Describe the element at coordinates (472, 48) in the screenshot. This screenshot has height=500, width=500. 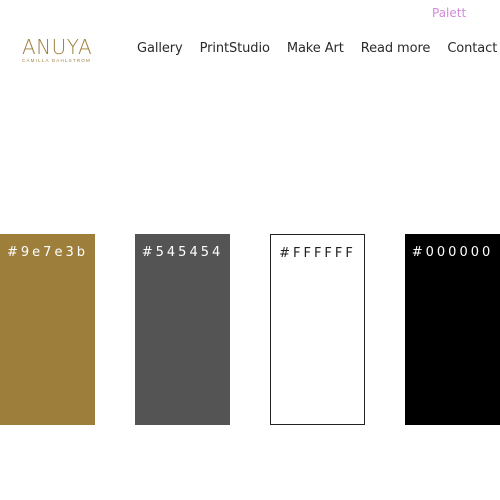
I see `nav-item-contact: Contact` at that location.